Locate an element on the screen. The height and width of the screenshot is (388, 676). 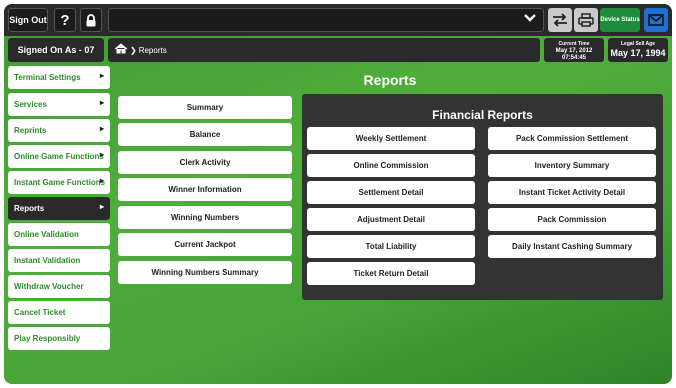
current-date: May 17, 2012 is located at coordinates (574, 51).